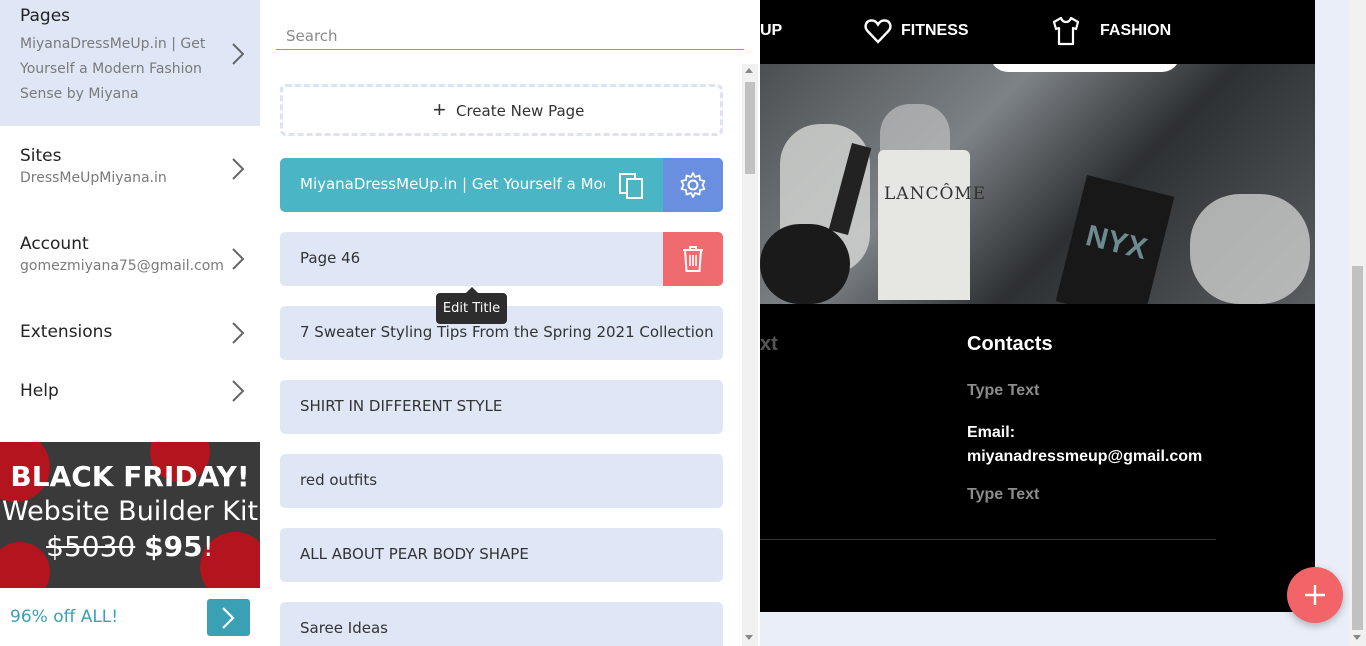 This screenshot has width=1366, height=646. I want to click on promo-price: $5030 $95!, so click(130, 546).